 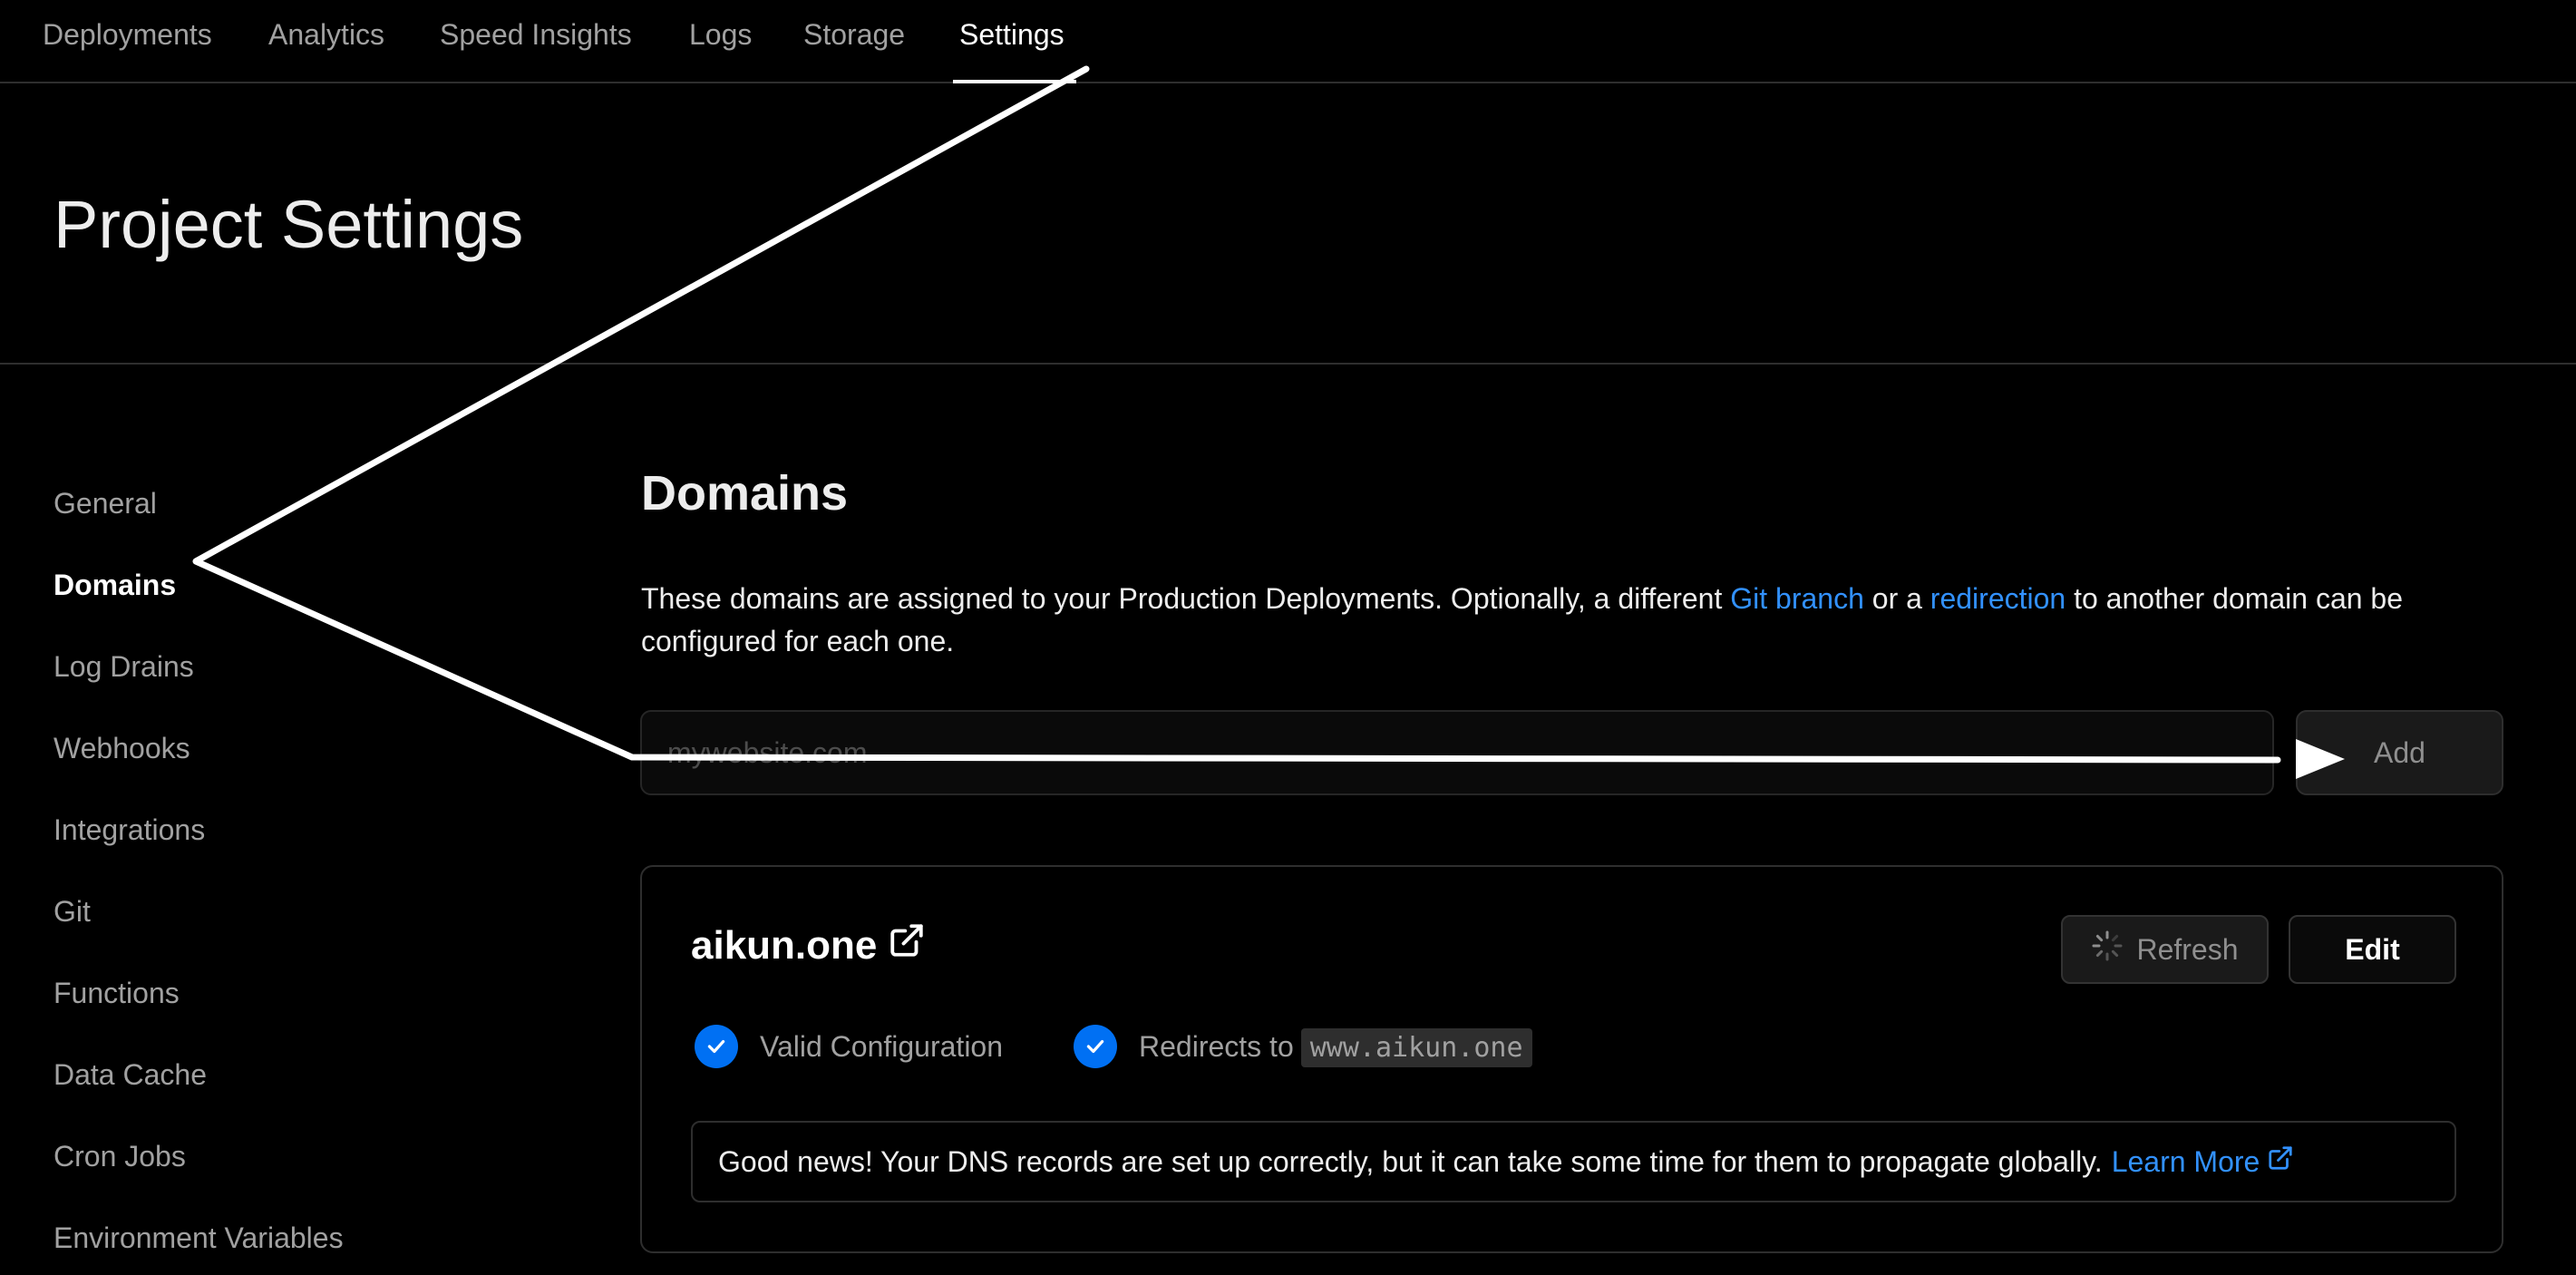 What do you see at coordinates (1896, 598) in the screenshot?
I see `description-text: or a` at bounding box center [1896, 598].